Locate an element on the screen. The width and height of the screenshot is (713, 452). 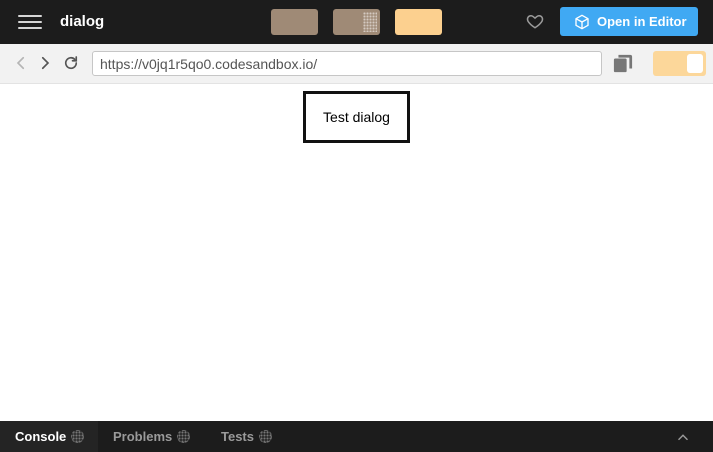
tab-problems: Problems is located at coordinates (152, 436).